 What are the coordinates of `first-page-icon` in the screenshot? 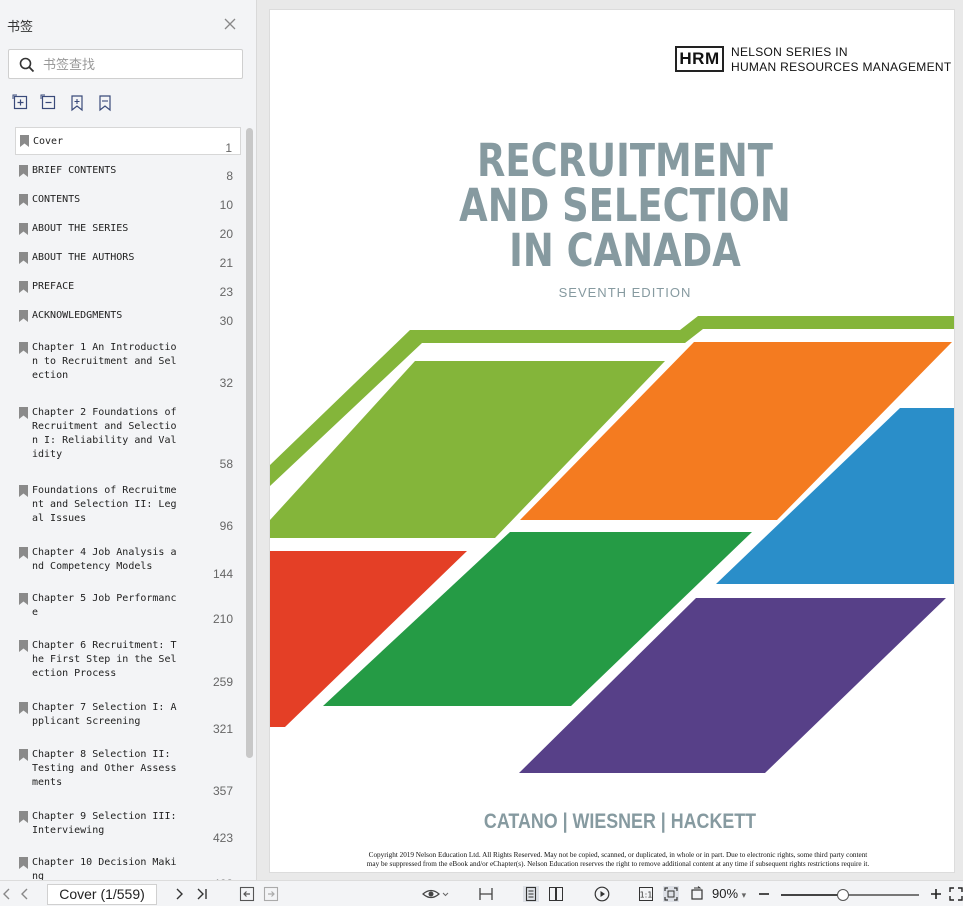 It's located at (7, 894).